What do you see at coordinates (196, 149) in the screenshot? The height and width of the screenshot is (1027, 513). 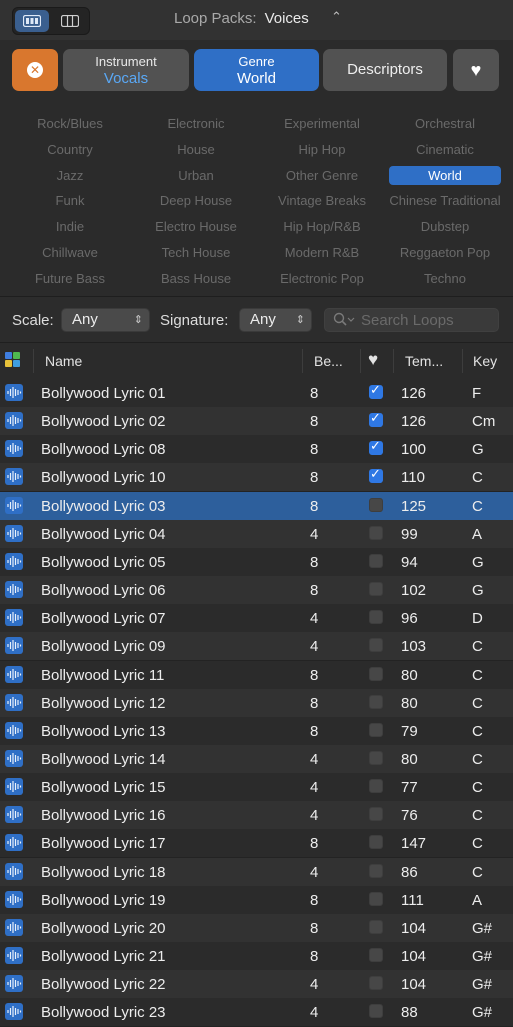 I see `genre-option: House` at bounding box center [196, 149].